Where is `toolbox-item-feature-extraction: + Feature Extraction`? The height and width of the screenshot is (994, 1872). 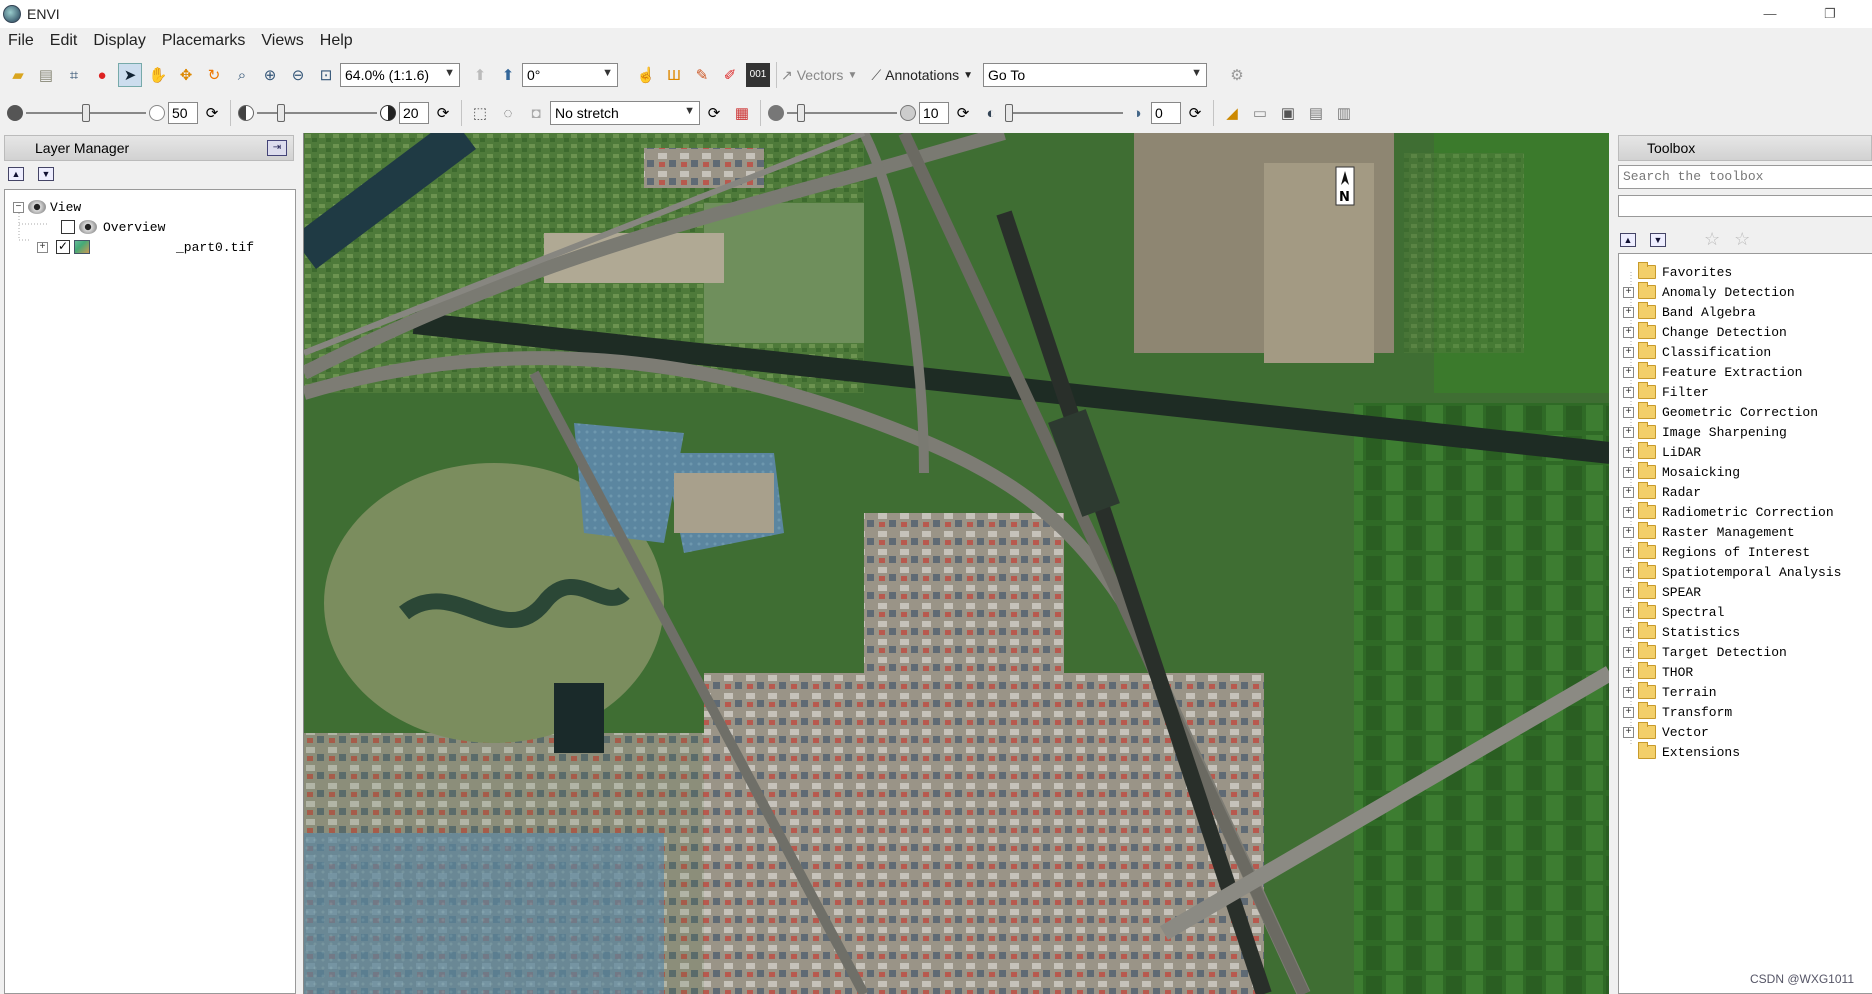
toolbox-item-feature-extraction: + Feature Extraction is located at coordinates (1712, 372).